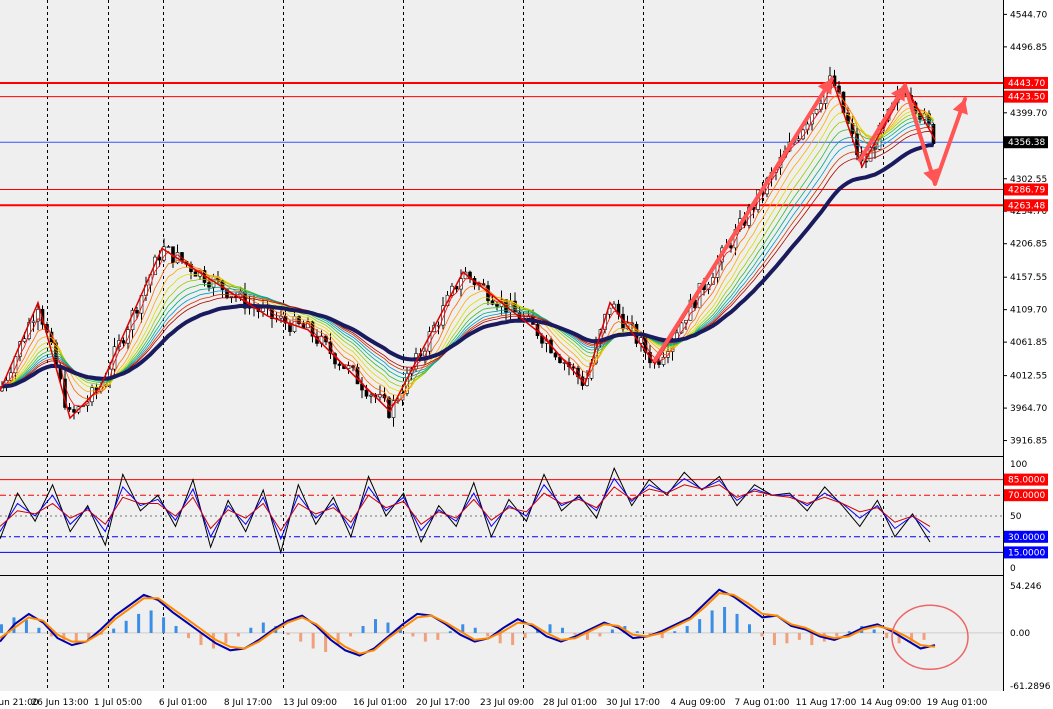 The image size is (1053, 709). I want to click on stochastic-level-label: 85.0000, so click(1026, 481).